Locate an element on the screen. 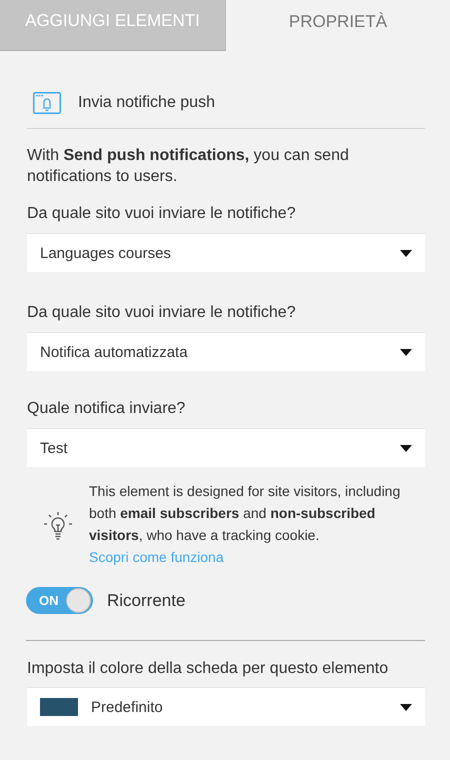  browser-bell-icon is located at coordinates (47, 103).